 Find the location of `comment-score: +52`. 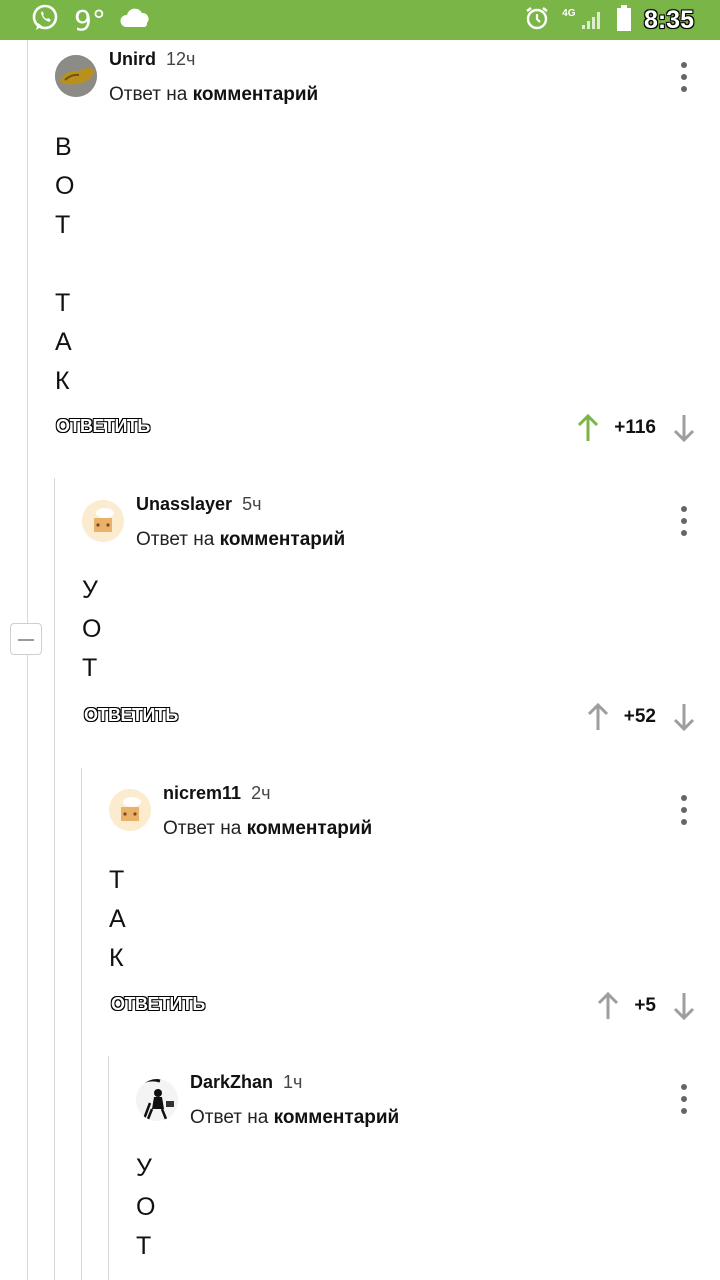

comment-score: +52 is located at coordinates (639, 716).